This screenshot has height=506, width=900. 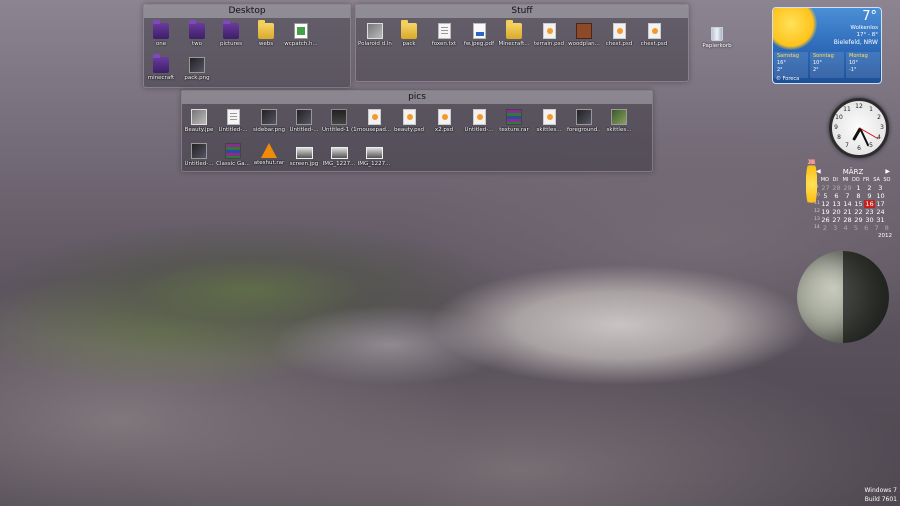 I want to click on calendar-day: 31, so click(x=880, y=220).